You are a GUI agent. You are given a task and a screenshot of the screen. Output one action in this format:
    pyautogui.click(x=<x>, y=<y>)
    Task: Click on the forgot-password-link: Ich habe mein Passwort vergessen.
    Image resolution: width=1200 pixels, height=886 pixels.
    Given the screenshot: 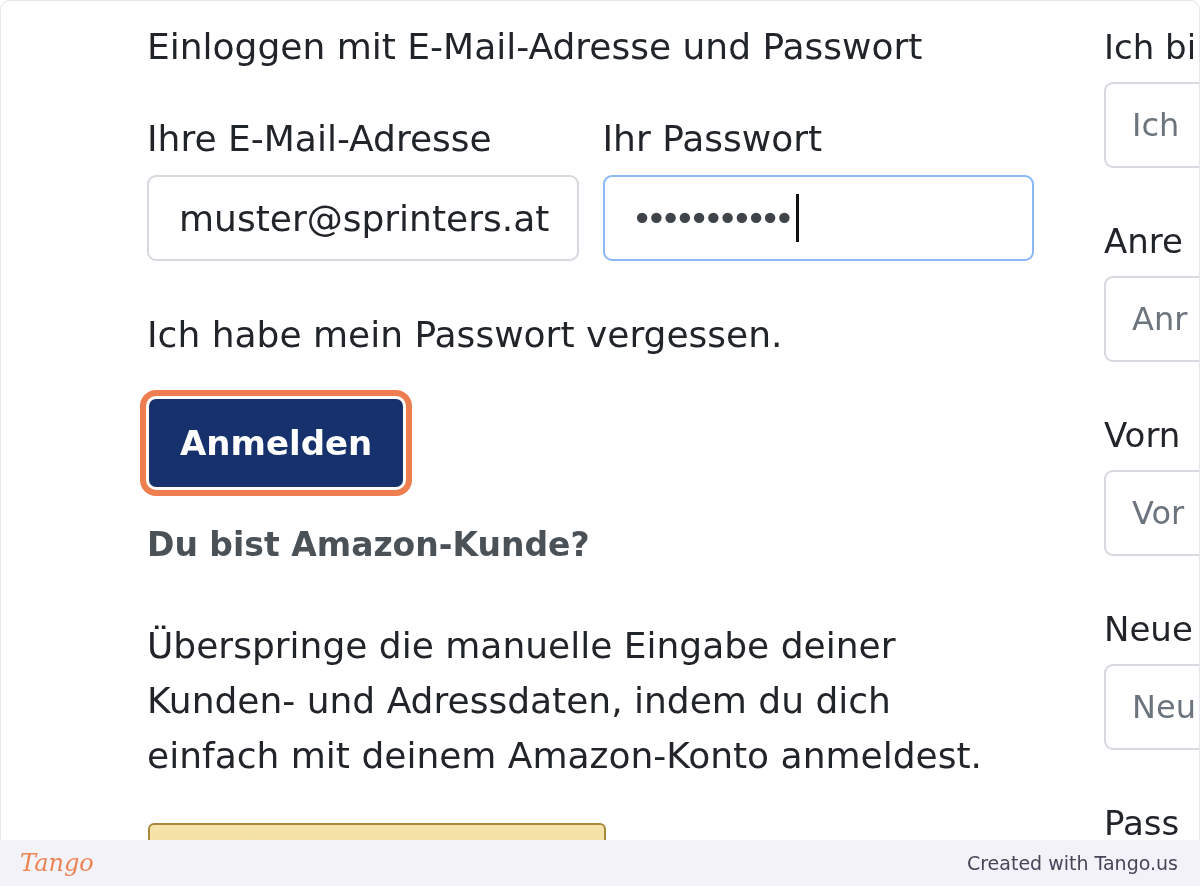 What is the action you would take?
    pyautogui.click(x=465, y=335)
    